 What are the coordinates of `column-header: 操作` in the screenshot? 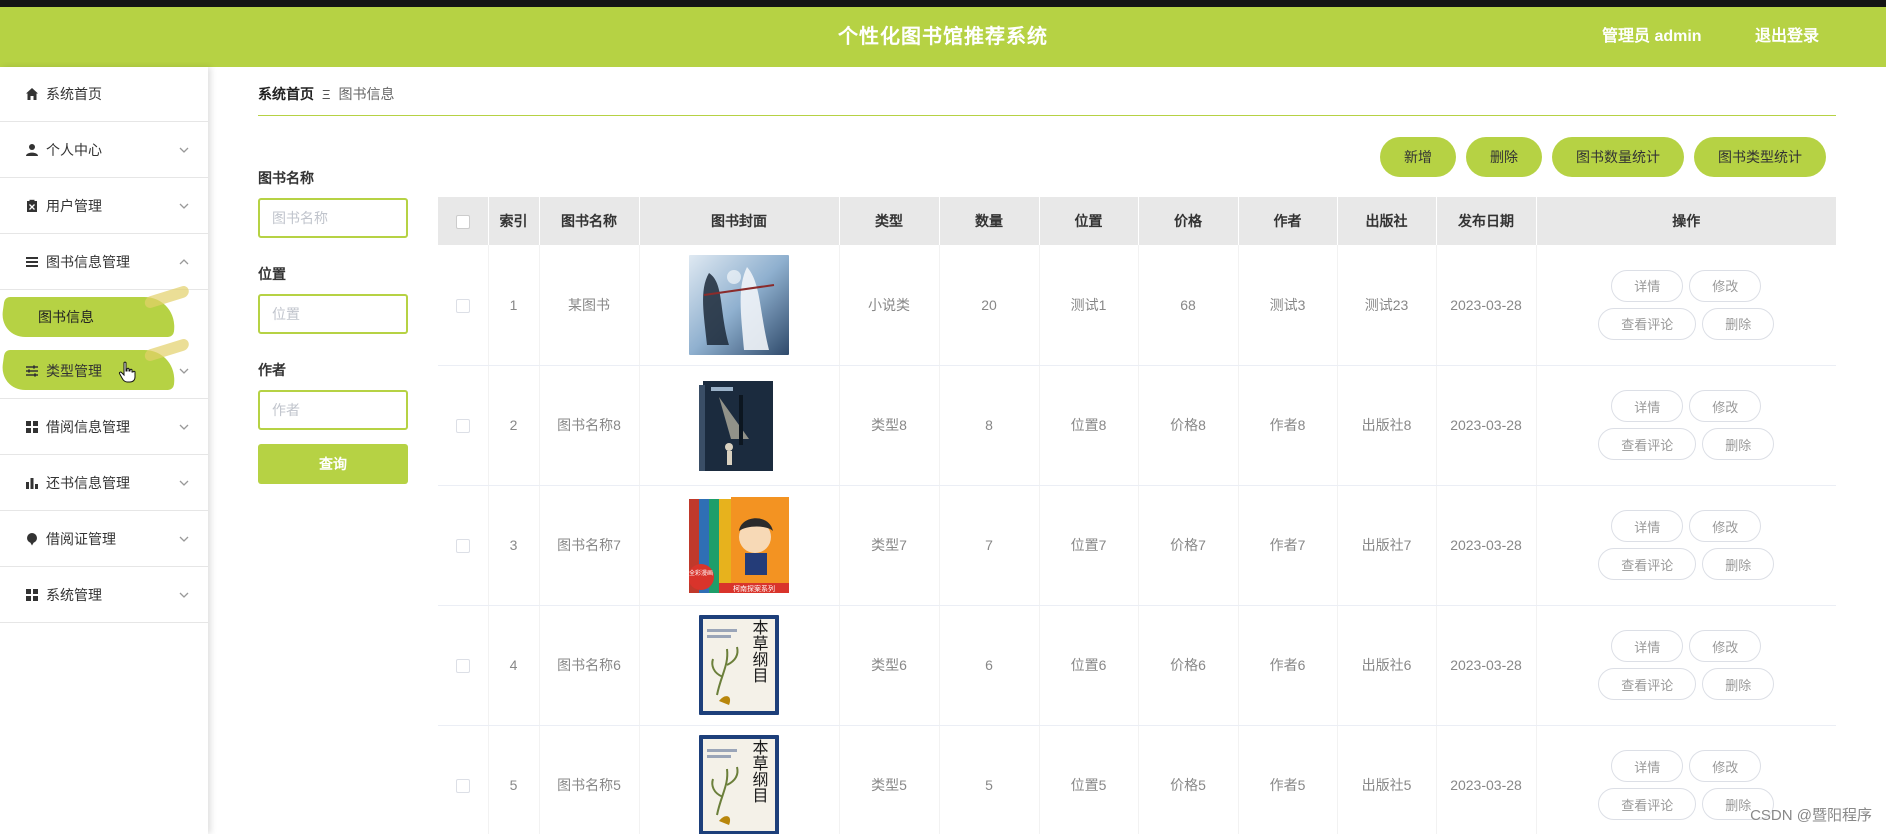 It's located at (1686, 221).